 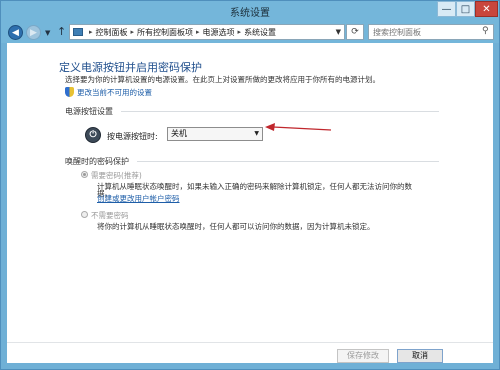 I want to click on power-action-select: 关机 ▼, so click(x=215, y=134).